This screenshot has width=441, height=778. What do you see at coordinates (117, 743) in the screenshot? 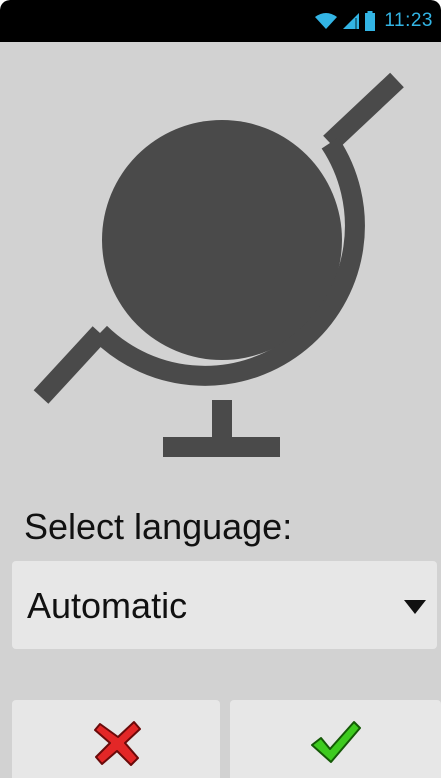
I see `red-x-icon` at bounding box center [117, 743].